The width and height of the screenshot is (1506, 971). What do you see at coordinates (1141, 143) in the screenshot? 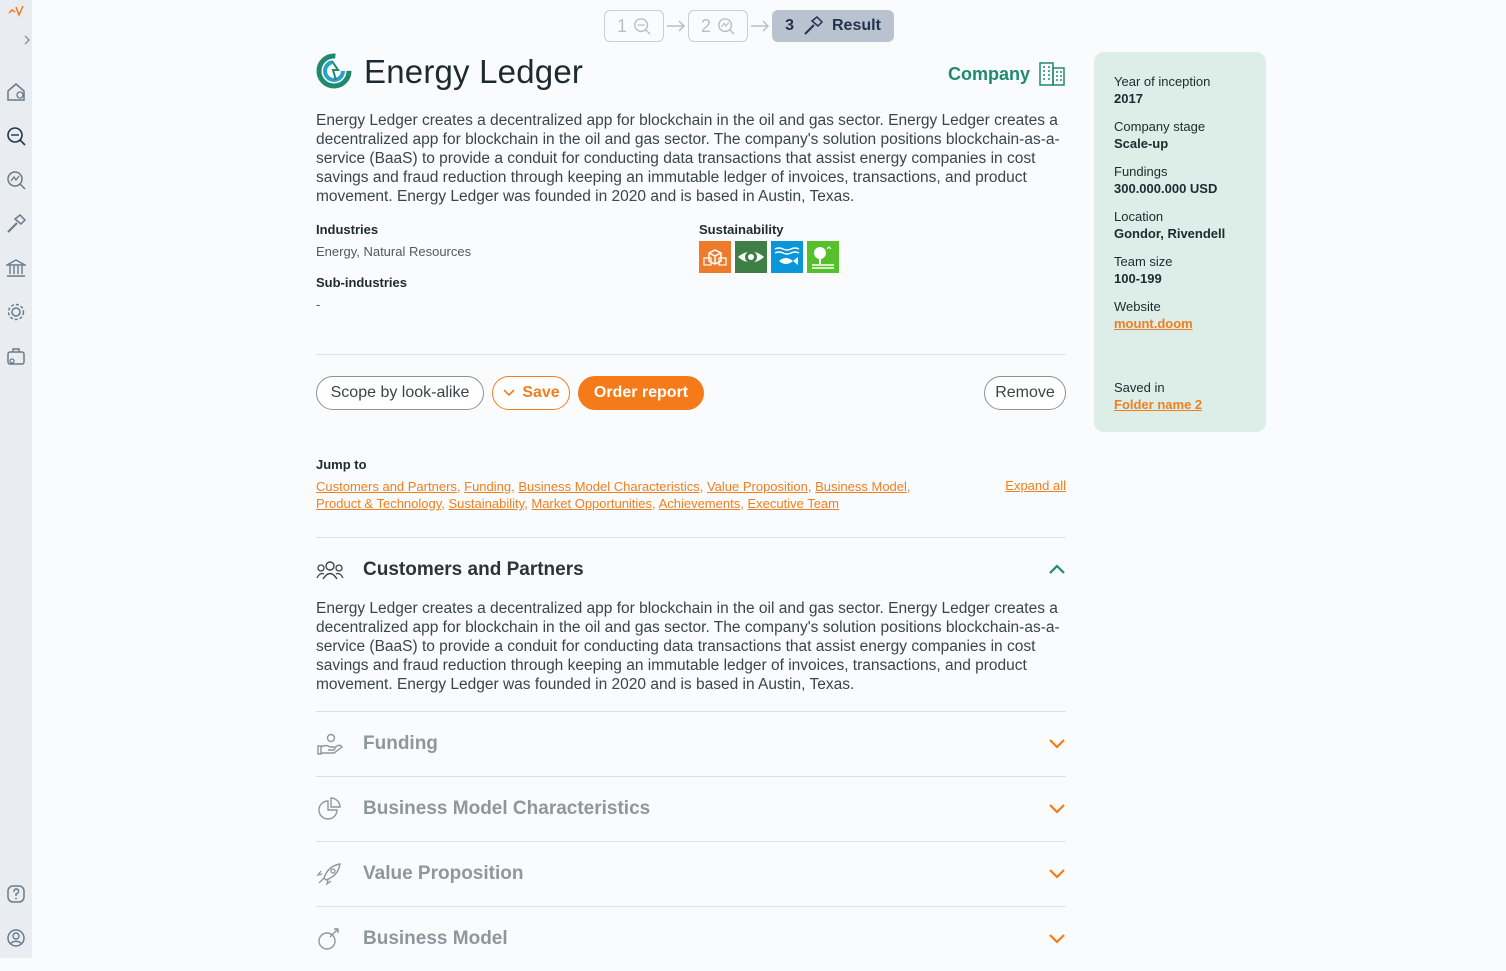
I see `stage-value: Scale-up` at bounding box center [1141, 143].